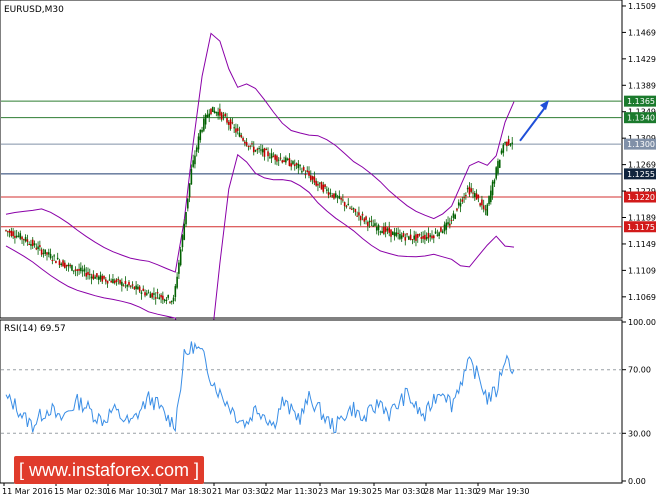  Describe the element at coordinates (109, 470) in the screenshot. I see `instaforex-watermark: [ www.instaforex.com ]` at that location.